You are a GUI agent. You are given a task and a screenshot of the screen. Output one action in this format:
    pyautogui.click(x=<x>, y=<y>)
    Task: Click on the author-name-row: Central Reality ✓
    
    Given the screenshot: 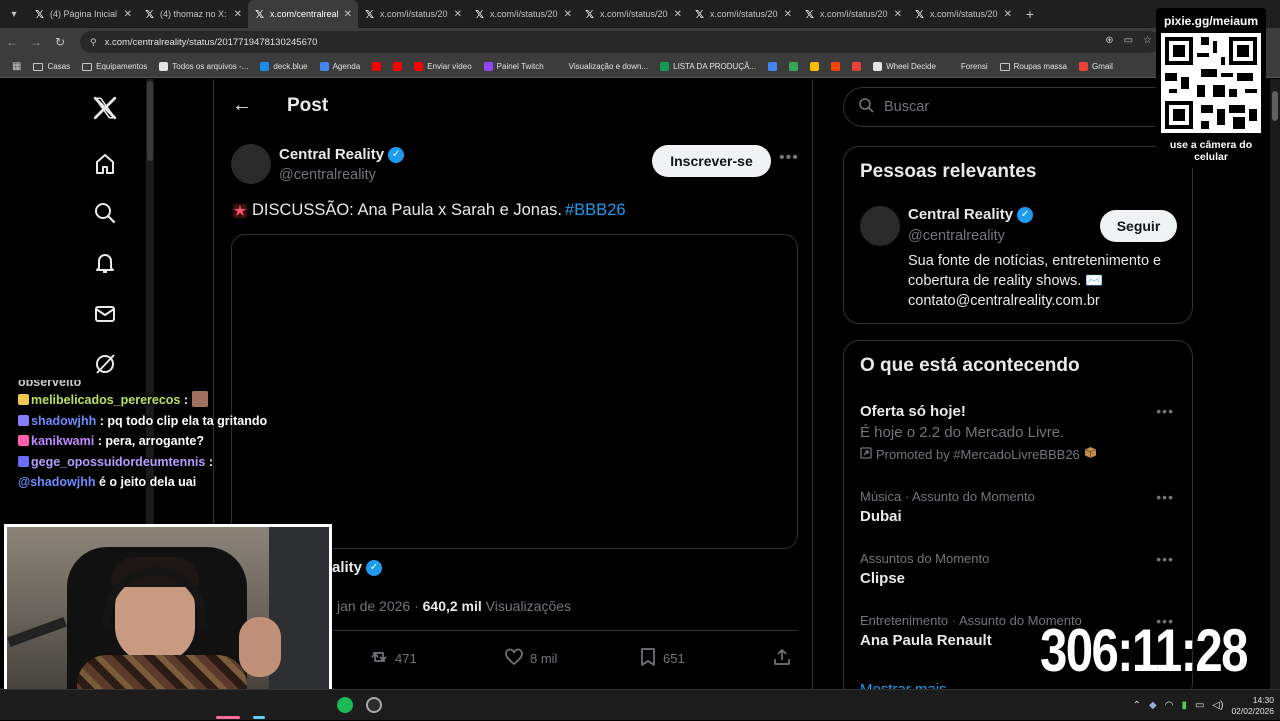 What is the action you would take?
    pyautogui.click(x=342, y=154)
    